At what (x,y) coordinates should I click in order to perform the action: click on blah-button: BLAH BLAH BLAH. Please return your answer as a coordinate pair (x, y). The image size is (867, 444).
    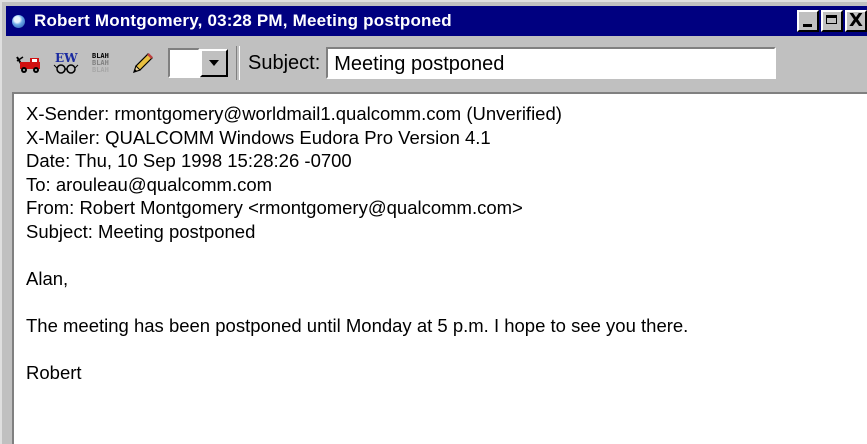
    Looking at the image, I should click on (104, 63).